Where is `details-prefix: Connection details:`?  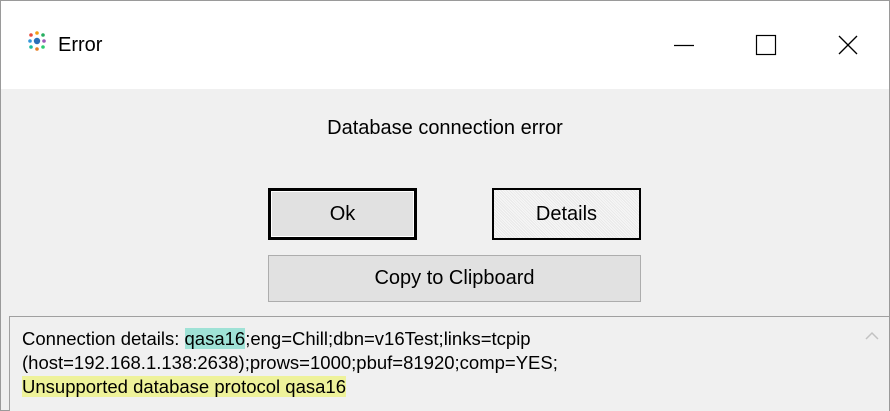 details-prefix: Connection details: is located at coordinates (103, 338).